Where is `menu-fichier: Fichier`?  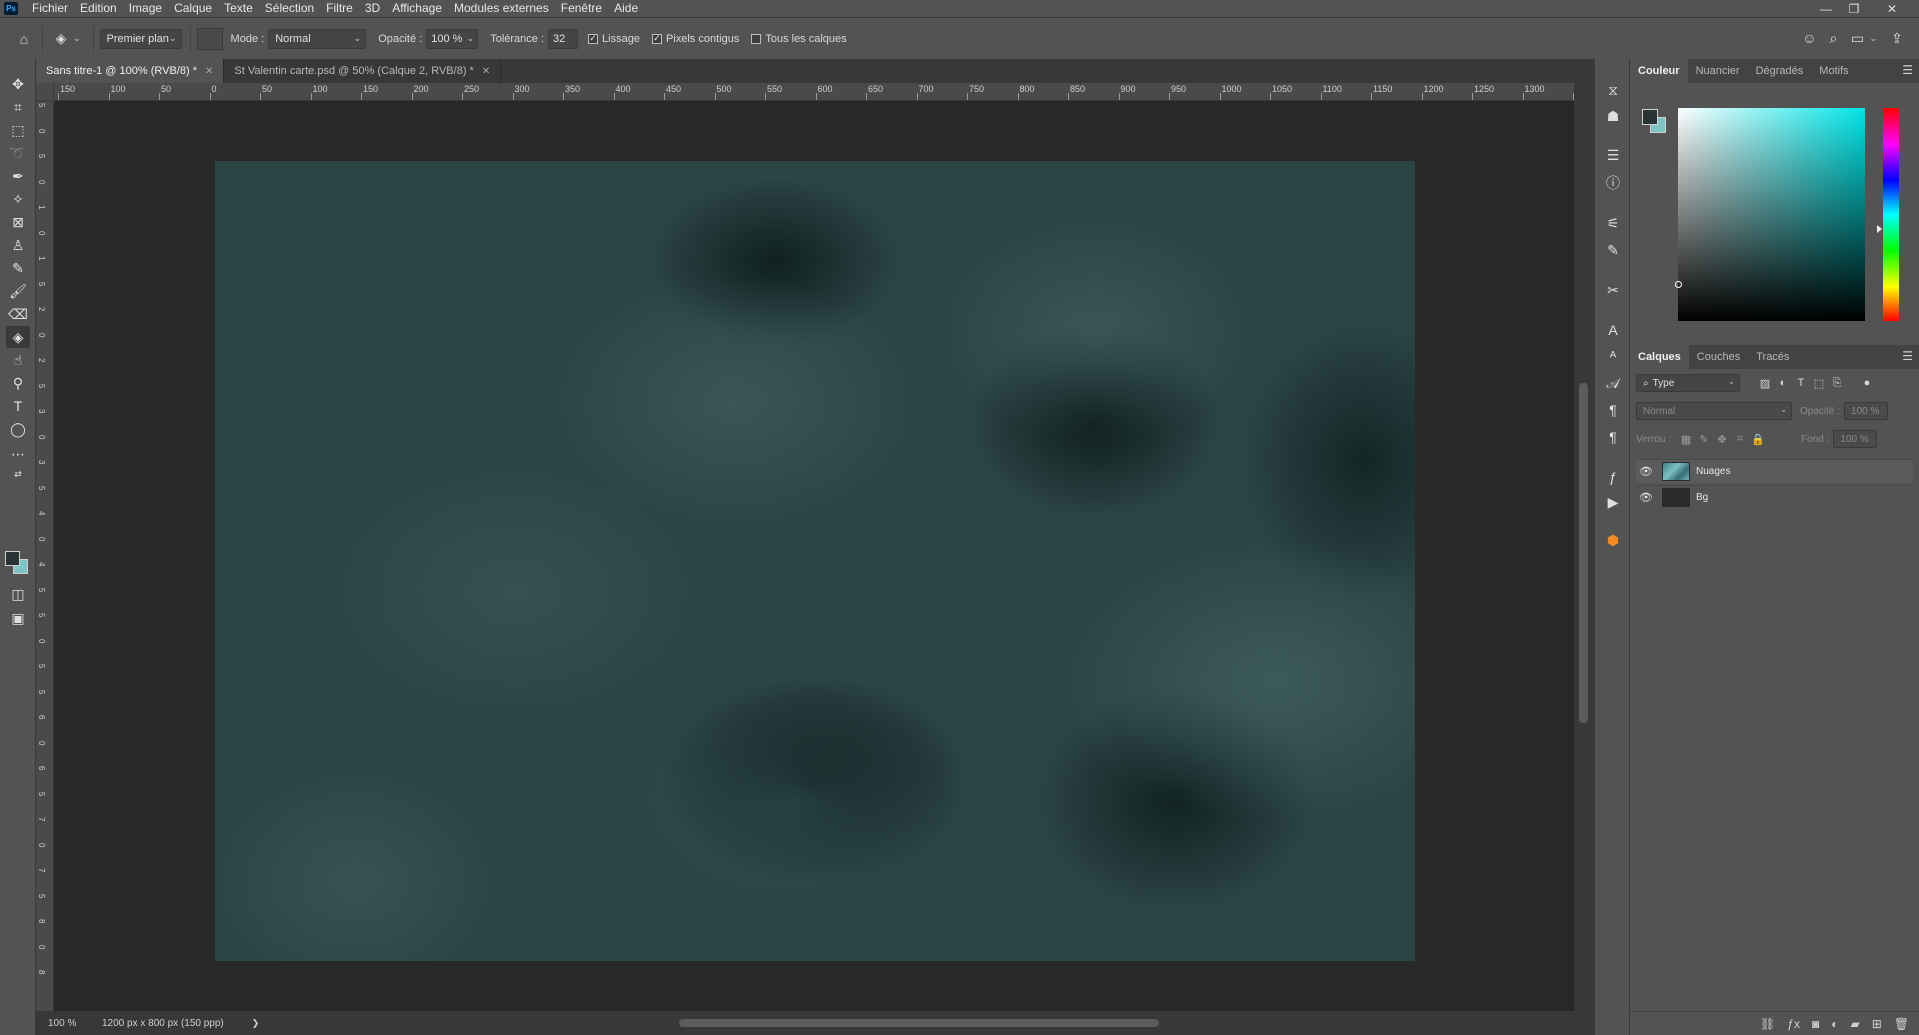 menu-fichier: Fichier is located at coordinates (50, 8).